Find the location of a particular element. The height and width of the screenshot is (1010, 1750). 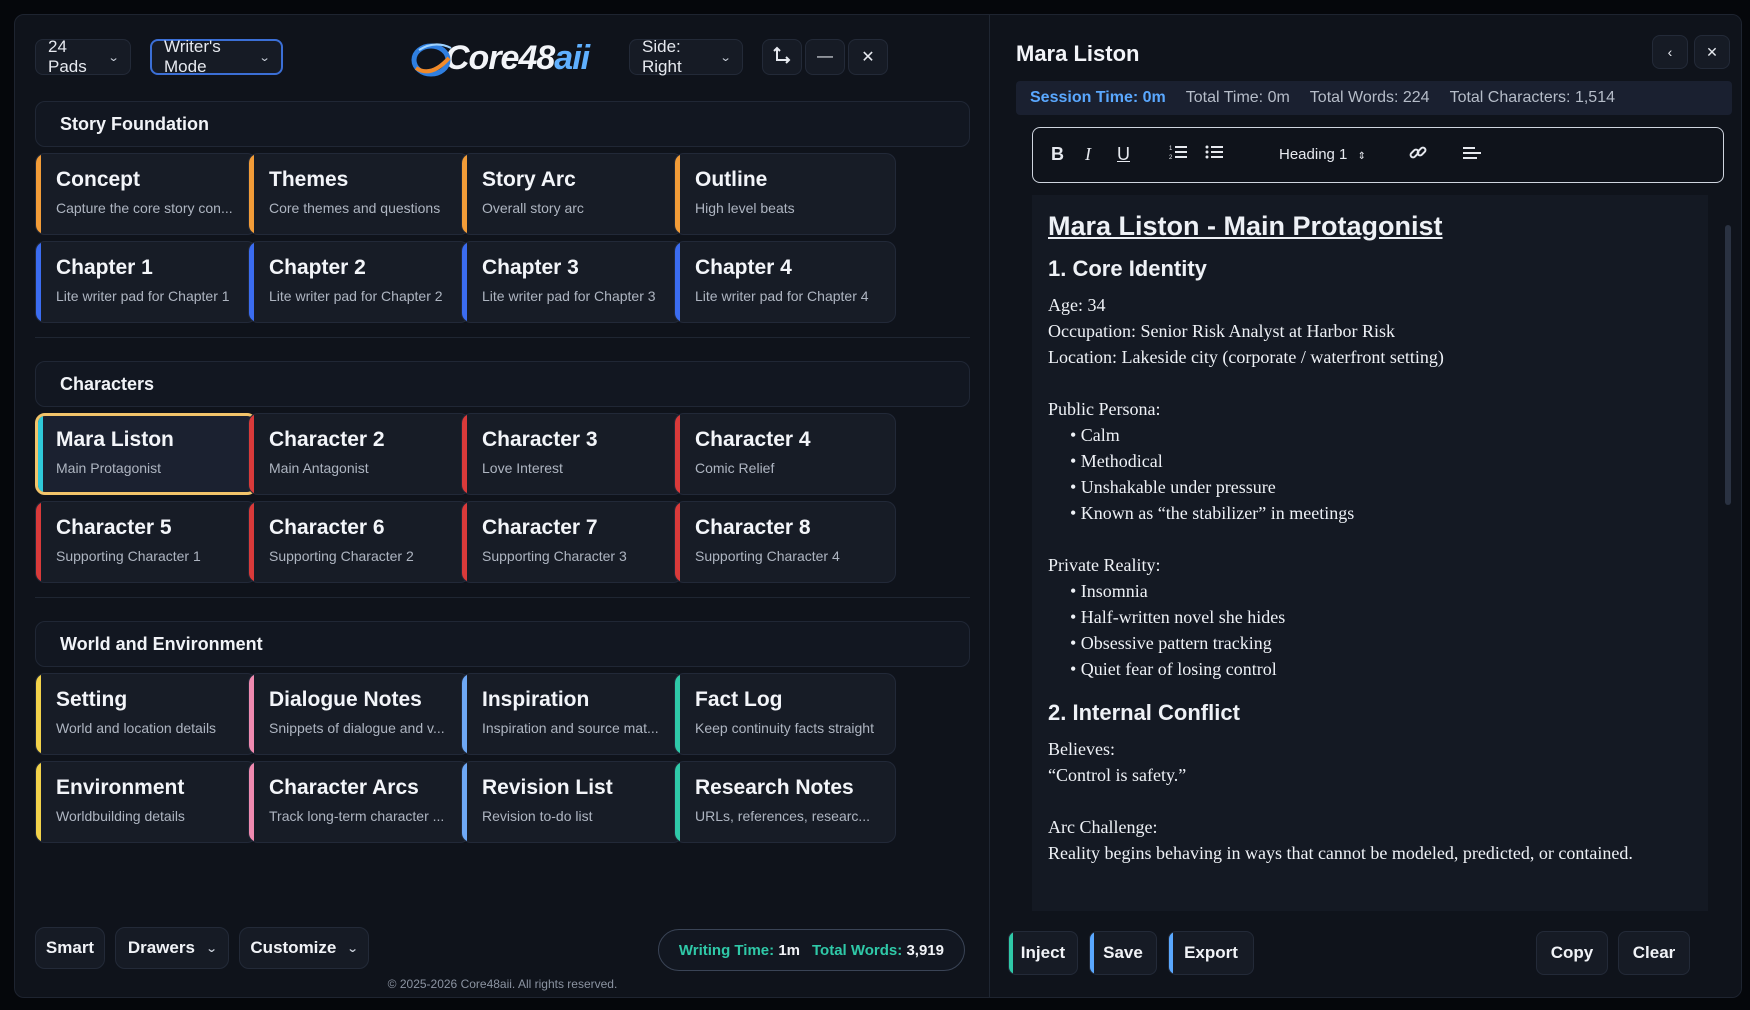

mode-dropdown: Writer's Mode ⌄ is located at coordinates (216, 56).